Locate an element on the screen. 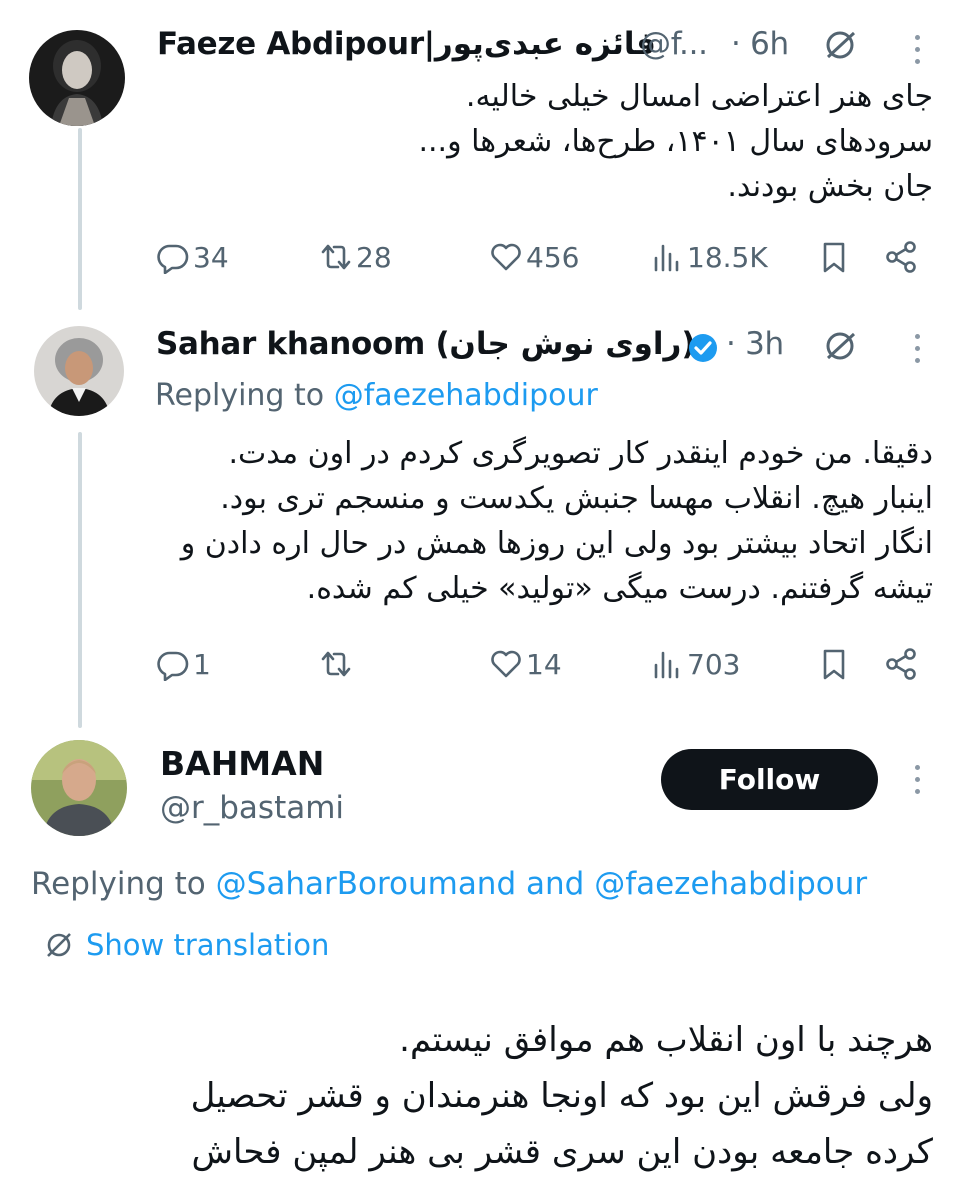  display-name: BAHMAN is located at coordinates (242, 763).